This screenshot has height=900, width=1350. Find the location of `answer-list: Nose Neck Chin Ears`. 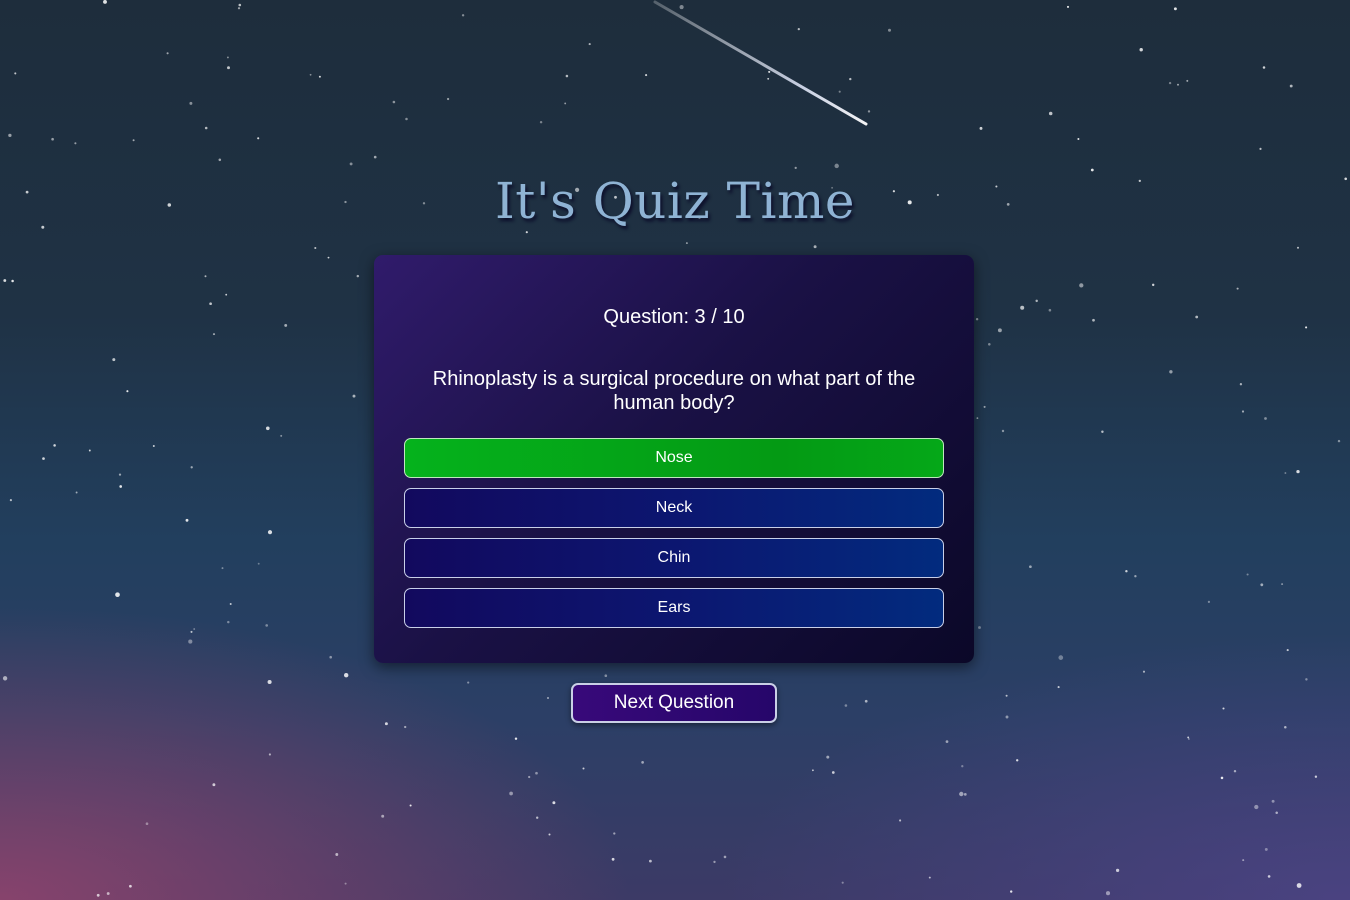

answer-list: Nose Neck Chin Ears is located at coordinates (674, 538).